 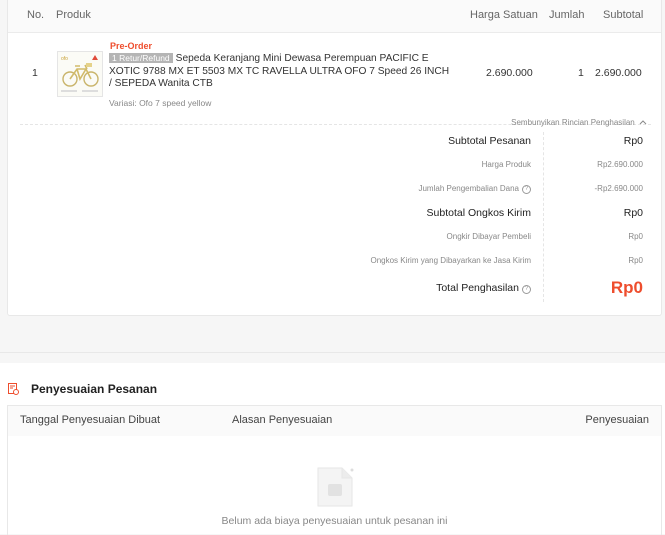 What do you see at coordinates (504, 15) in the screenshot?
I see `col-harga-satuan: Harga Satuan` at bounding box center [504, 15].